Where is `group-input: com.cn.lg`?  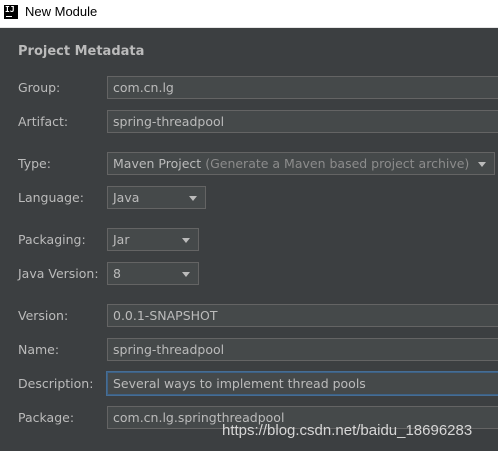
group-input: com.cn.lg is located at coordinates (302, 87).